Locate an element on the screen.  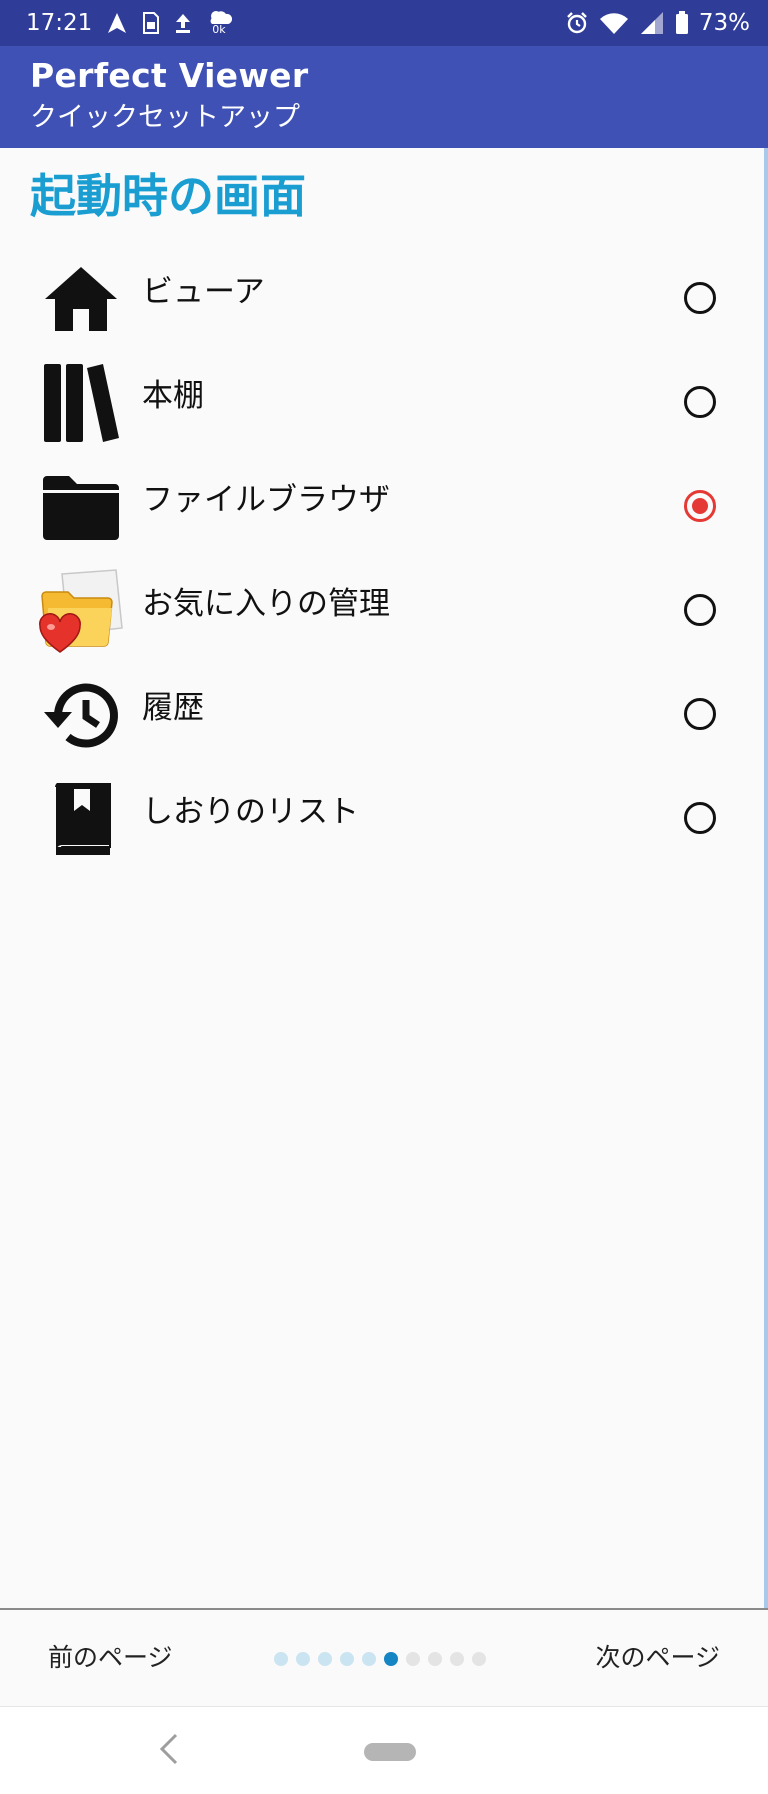
navigation-arrow-icon is located at coordinates (117, 23).